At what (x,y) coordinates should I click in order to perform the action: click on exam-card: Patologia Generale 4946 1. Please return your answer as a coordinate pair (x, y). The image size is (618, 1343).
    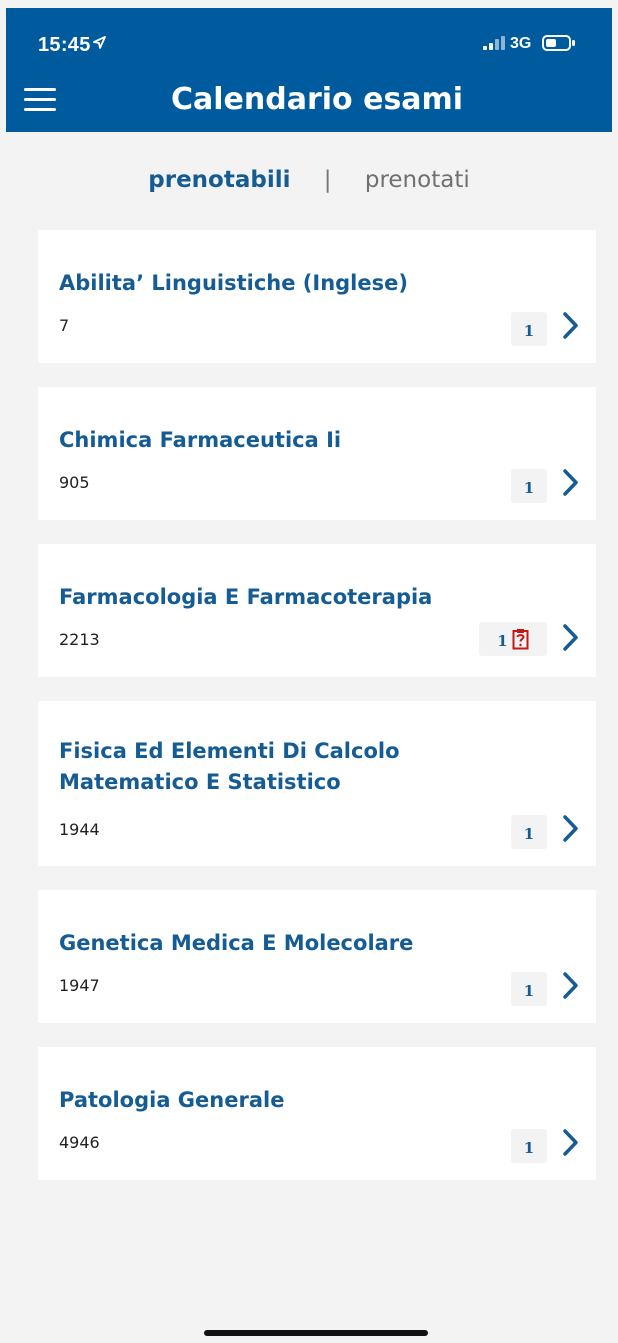
    Looking at the image, I should click on (317, 1113).